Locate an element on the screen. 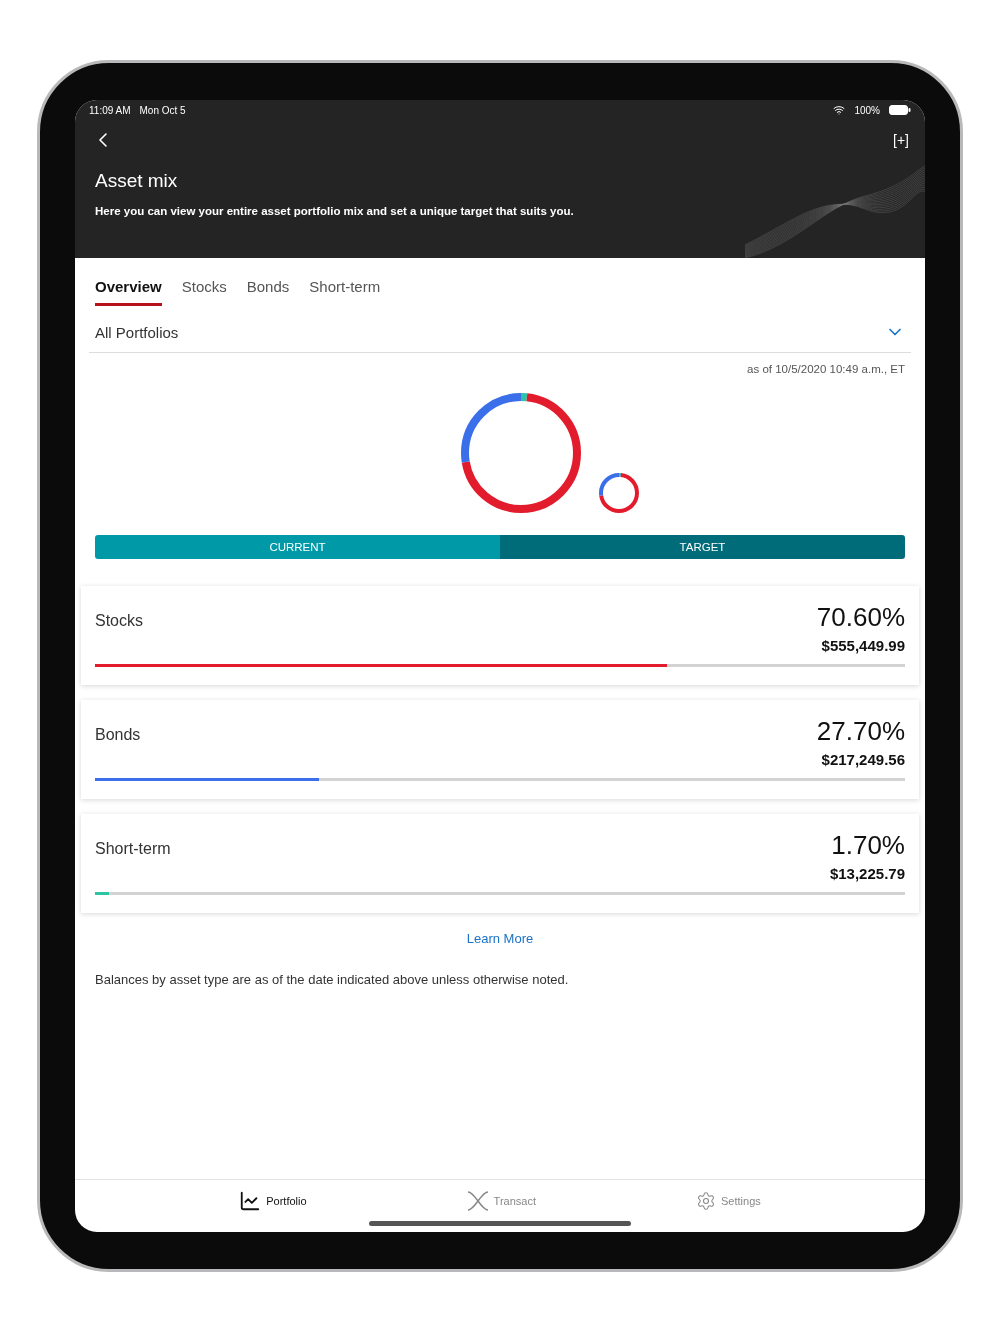  page-title: Asset mix is located at coordinates (137, 181).